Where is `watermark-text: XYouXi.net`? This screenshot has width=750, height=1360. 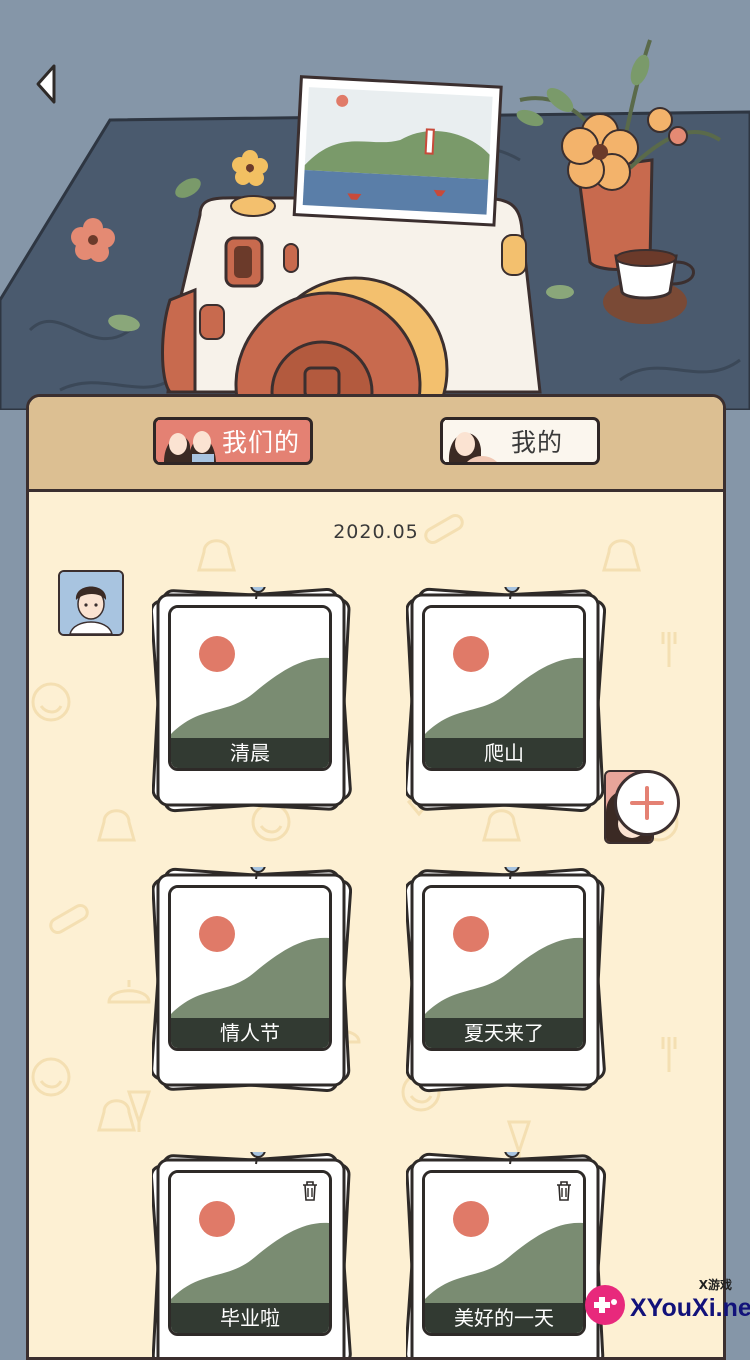 watermark-text: XYouXi.net is located at coordinates (690, 1308).